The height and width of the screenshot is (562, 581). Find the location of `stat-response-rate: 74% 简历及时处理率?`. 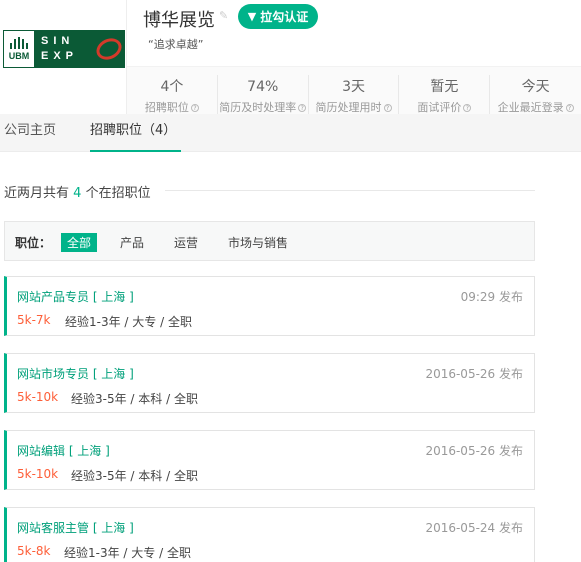

stat-response-rate: 74% 简历及时处理率? is located at coordinates (263, 95).